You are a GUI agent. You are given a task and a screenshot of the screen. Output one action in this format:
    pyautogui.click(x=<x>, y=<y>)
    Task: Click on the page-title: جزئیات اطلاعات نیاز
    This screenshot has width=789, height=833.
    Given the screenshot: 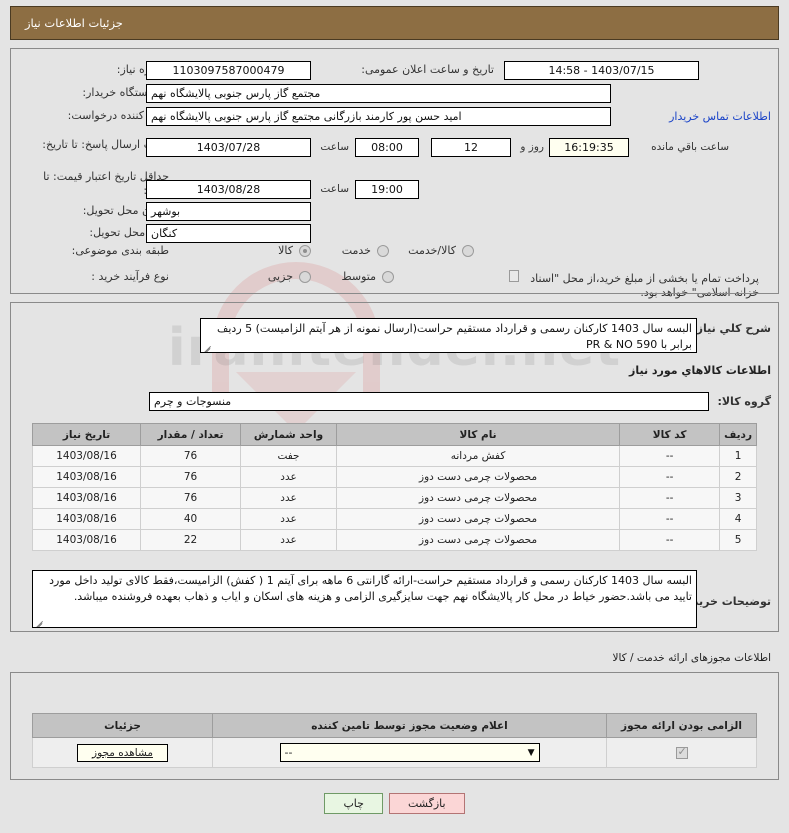 What is the action you would take?
    pyautogui.click(x=74, y=23)
    